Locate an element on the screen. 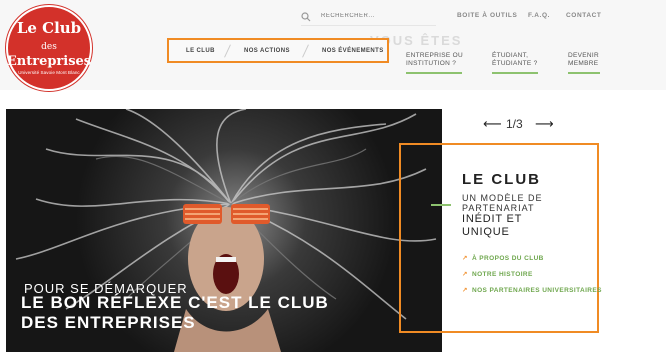 The image size is (666, 352). link-a-propos: ↗ À PROPOS DU CLUB is located at coordinates (532, 259).